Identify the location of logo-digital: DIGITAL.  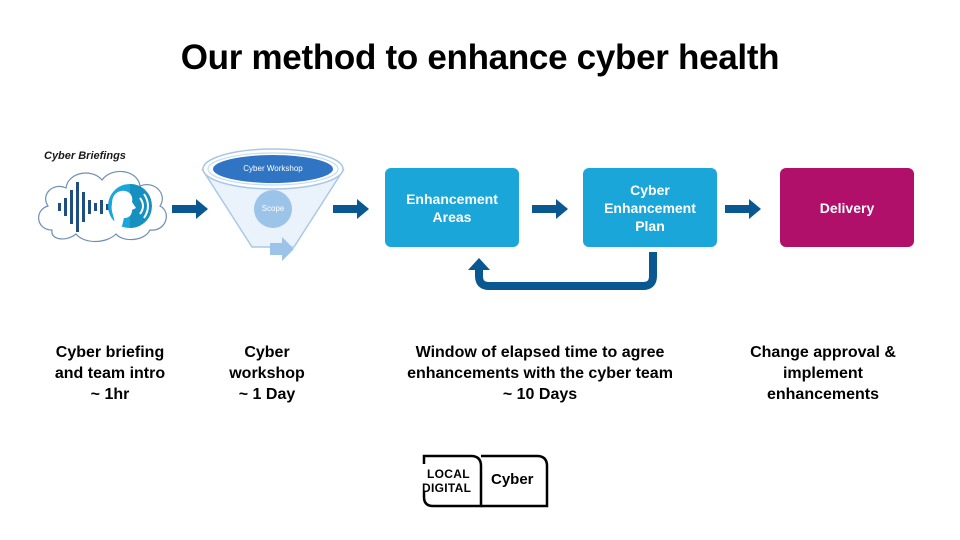
(447, 488).